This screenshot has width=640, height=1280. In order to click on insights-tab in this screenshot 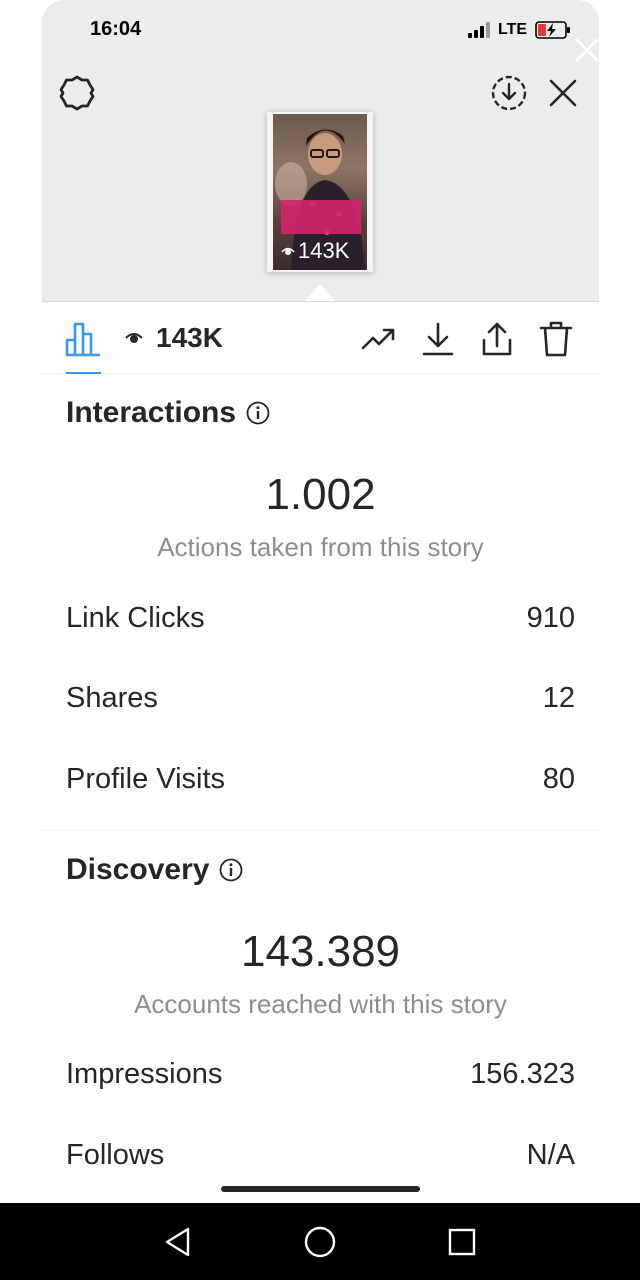, I will do `click(83, 339)`.